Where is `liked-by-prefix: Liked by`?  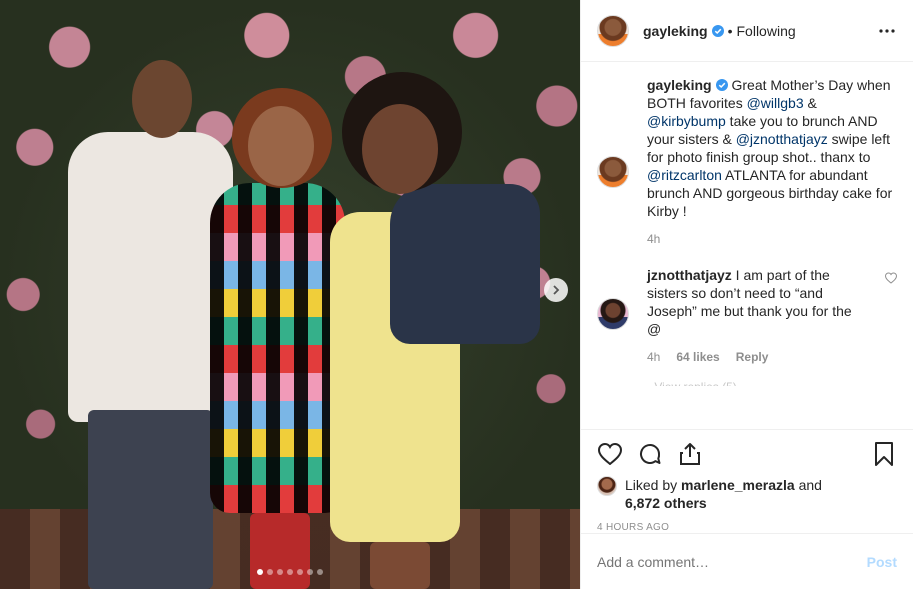 liked-by-prefix: Liked by is located at coordinates (653, 485).